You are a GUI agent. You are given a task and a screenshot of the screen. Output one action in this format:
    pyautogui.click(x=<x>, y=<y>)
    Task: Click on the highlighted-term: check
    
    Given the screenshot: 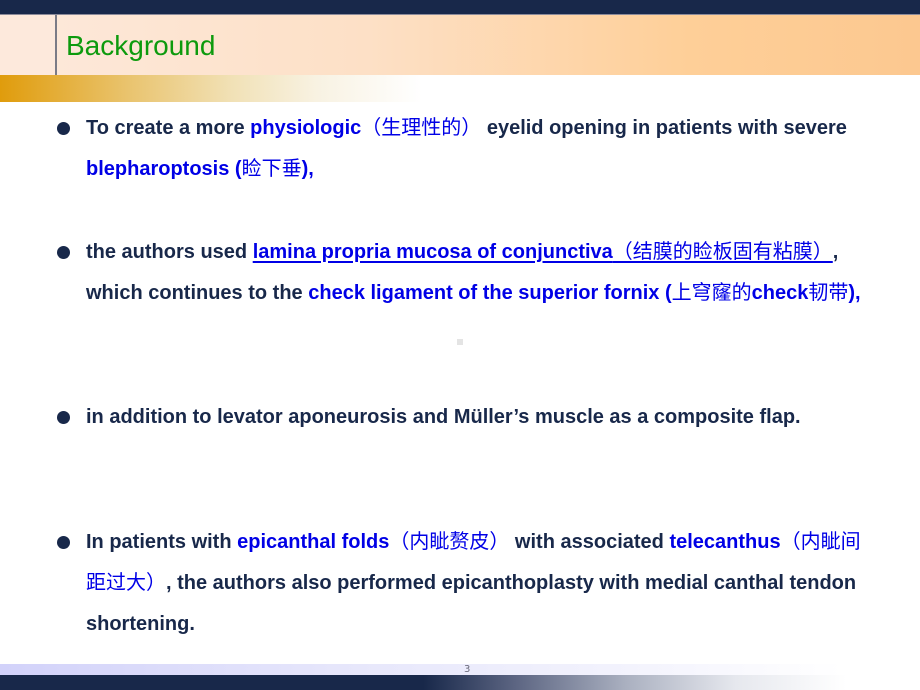 What is the action you would take?
    pyautogui.click(x=780, y=293)
    